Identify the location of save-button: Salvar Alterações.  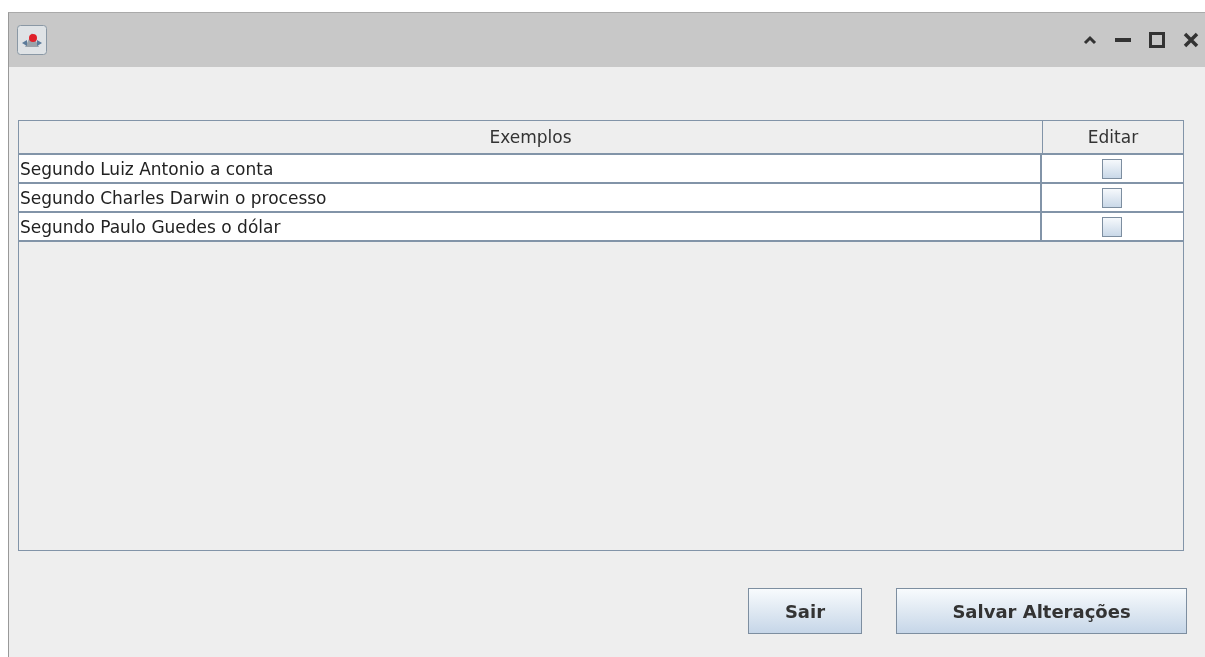
(1041, 611).